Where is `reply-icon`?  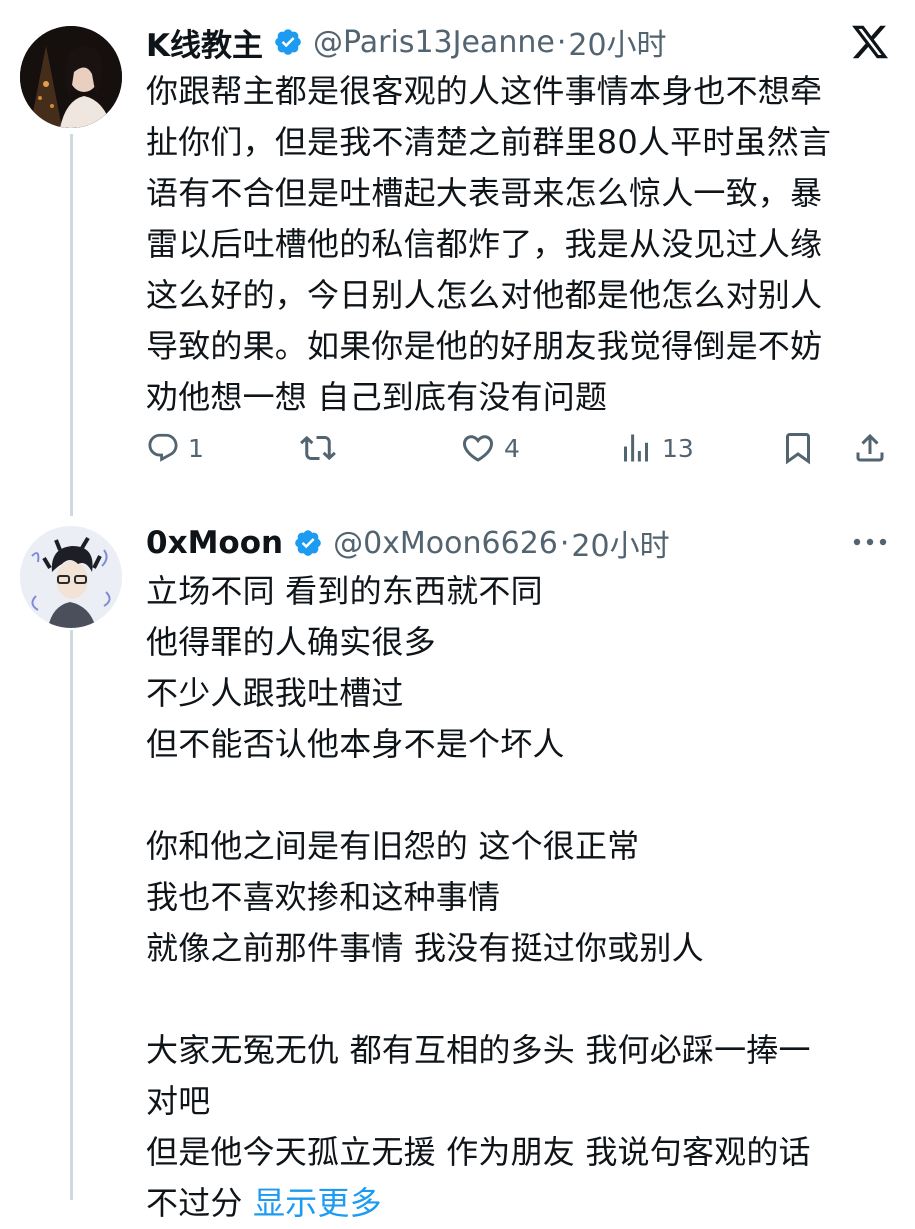 reply-icon is located at coordinates (163, 447).